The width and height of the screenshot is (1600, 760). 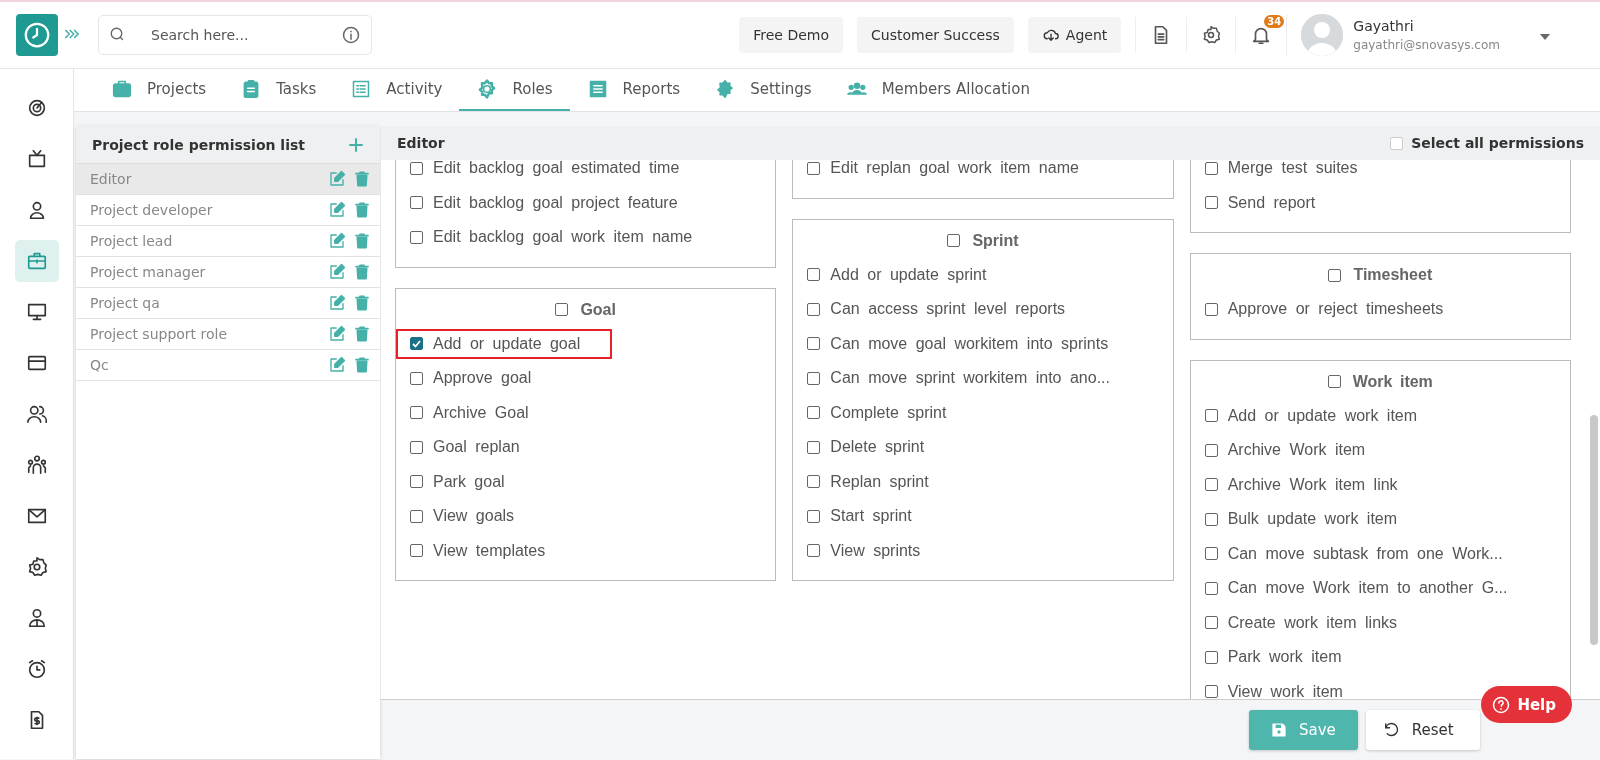 What do you see at coordinates (228, 303) in the screenshot?
I see `role-item: Project qa` at bounding box center [228, 303].